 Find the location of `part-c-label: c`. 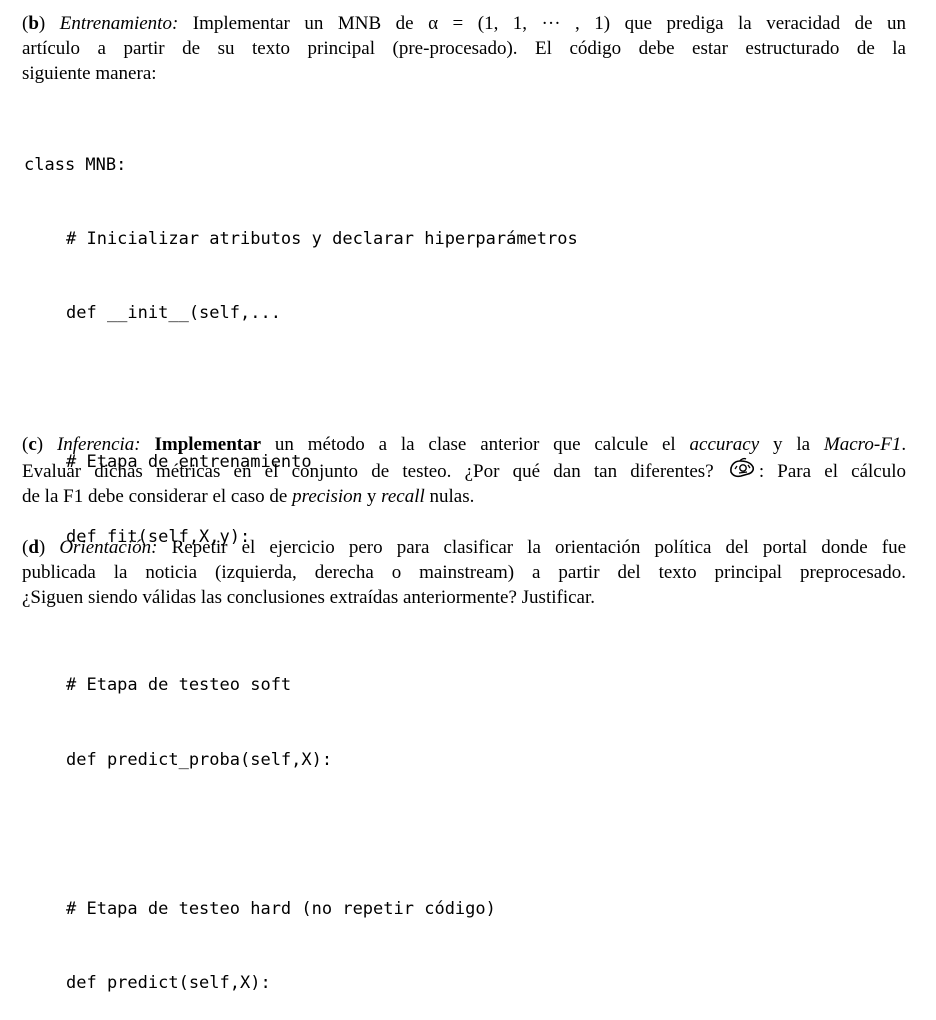

part-c-label: c is located at coordinates (32, 444).